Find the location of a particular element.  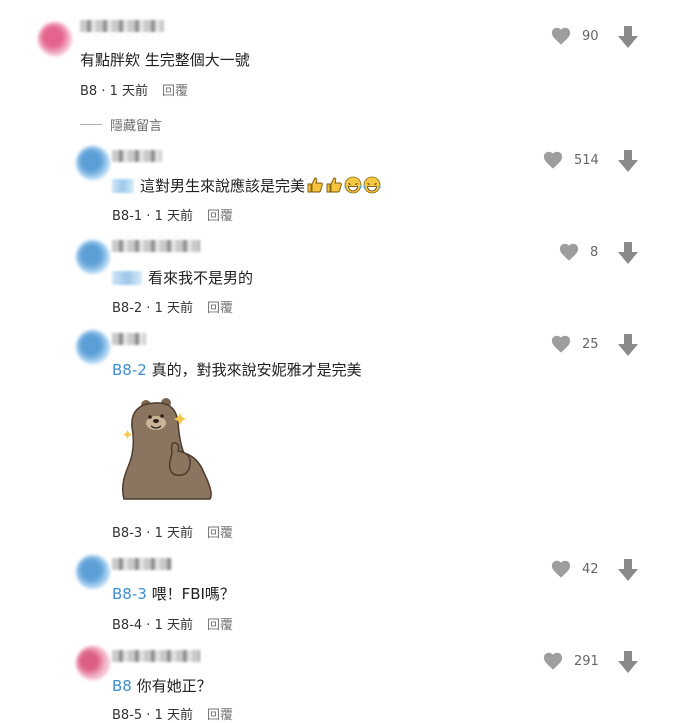

hide-replies-toggle: 隱藏留言 is located at coordinates (121, 124).